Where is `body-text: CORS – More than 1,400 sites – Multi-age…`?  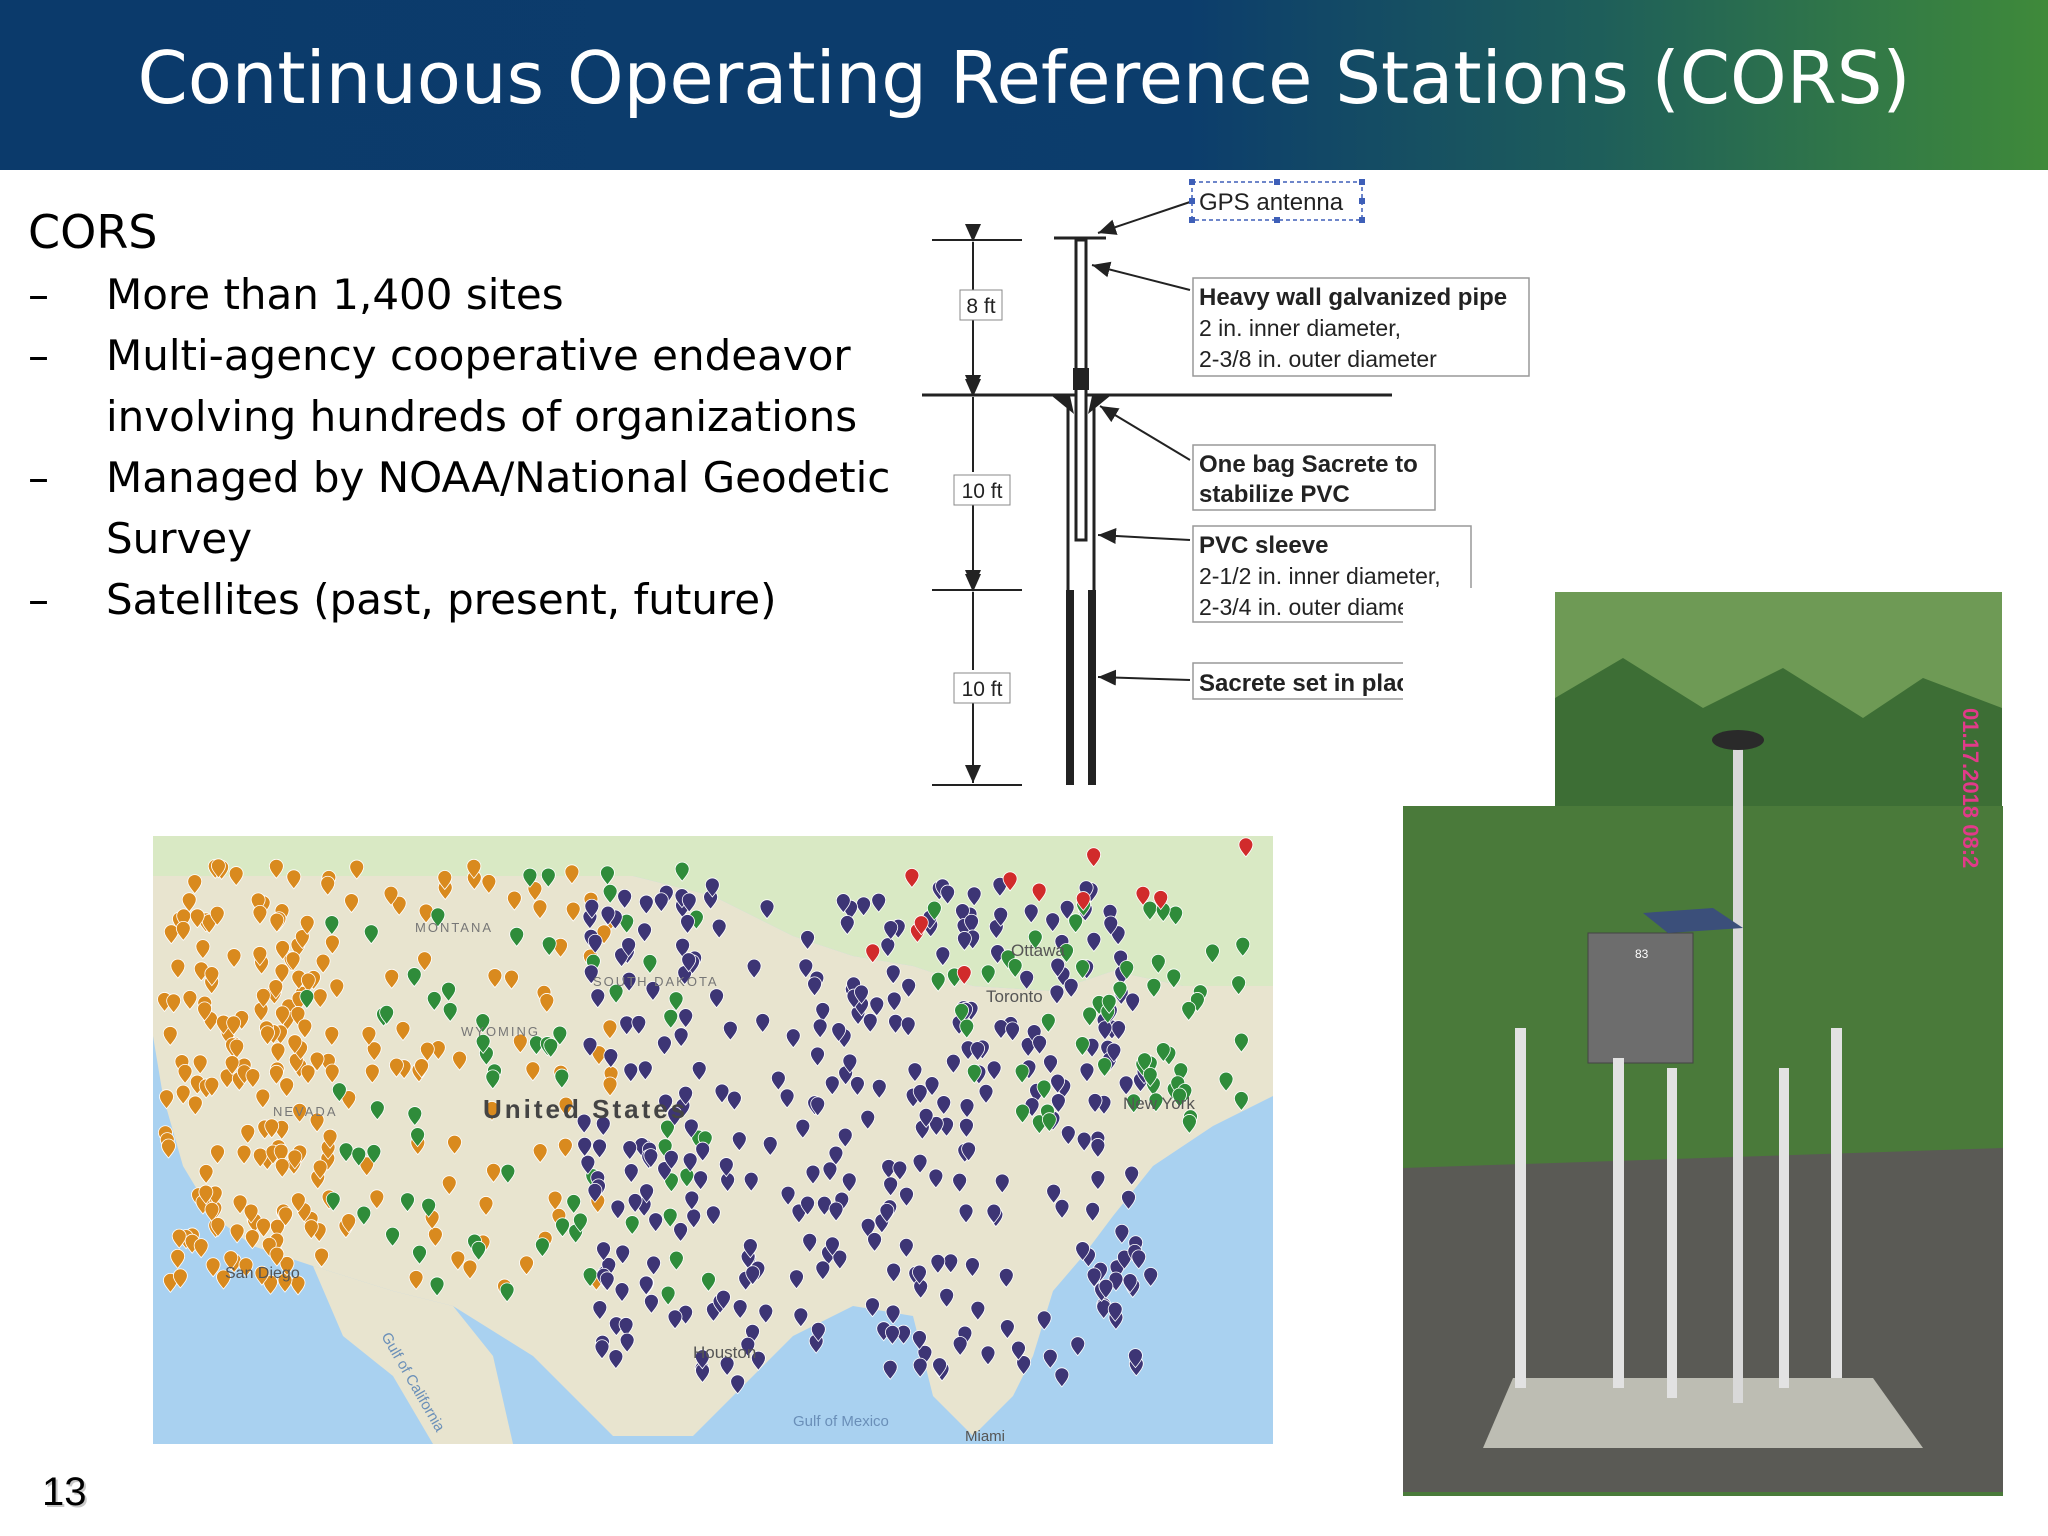 body-text: CORS – More than 1,400 sites – Multi-age… is located at coordinates (473, 415).